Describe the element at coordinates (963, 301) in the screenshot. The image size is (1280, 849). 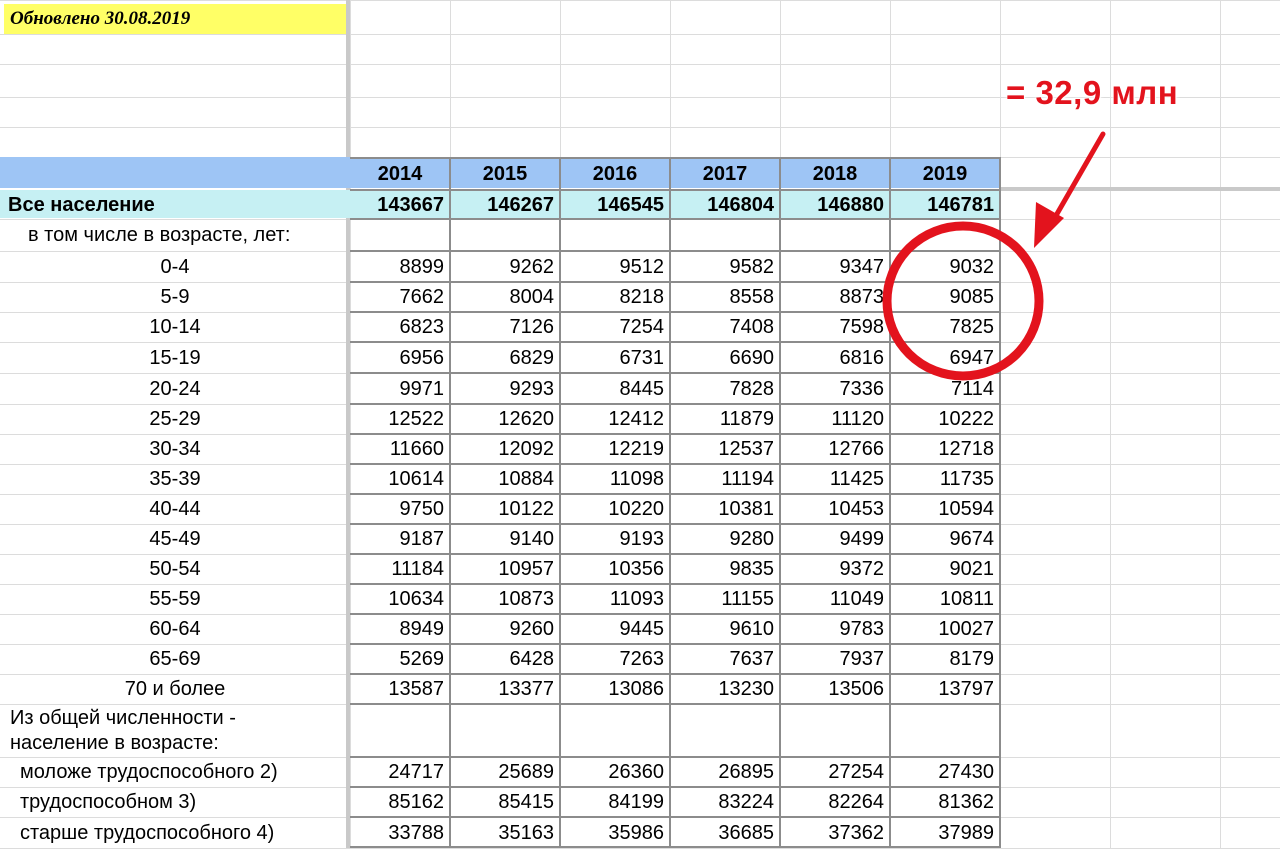
I see `highlight-circle` at that location.